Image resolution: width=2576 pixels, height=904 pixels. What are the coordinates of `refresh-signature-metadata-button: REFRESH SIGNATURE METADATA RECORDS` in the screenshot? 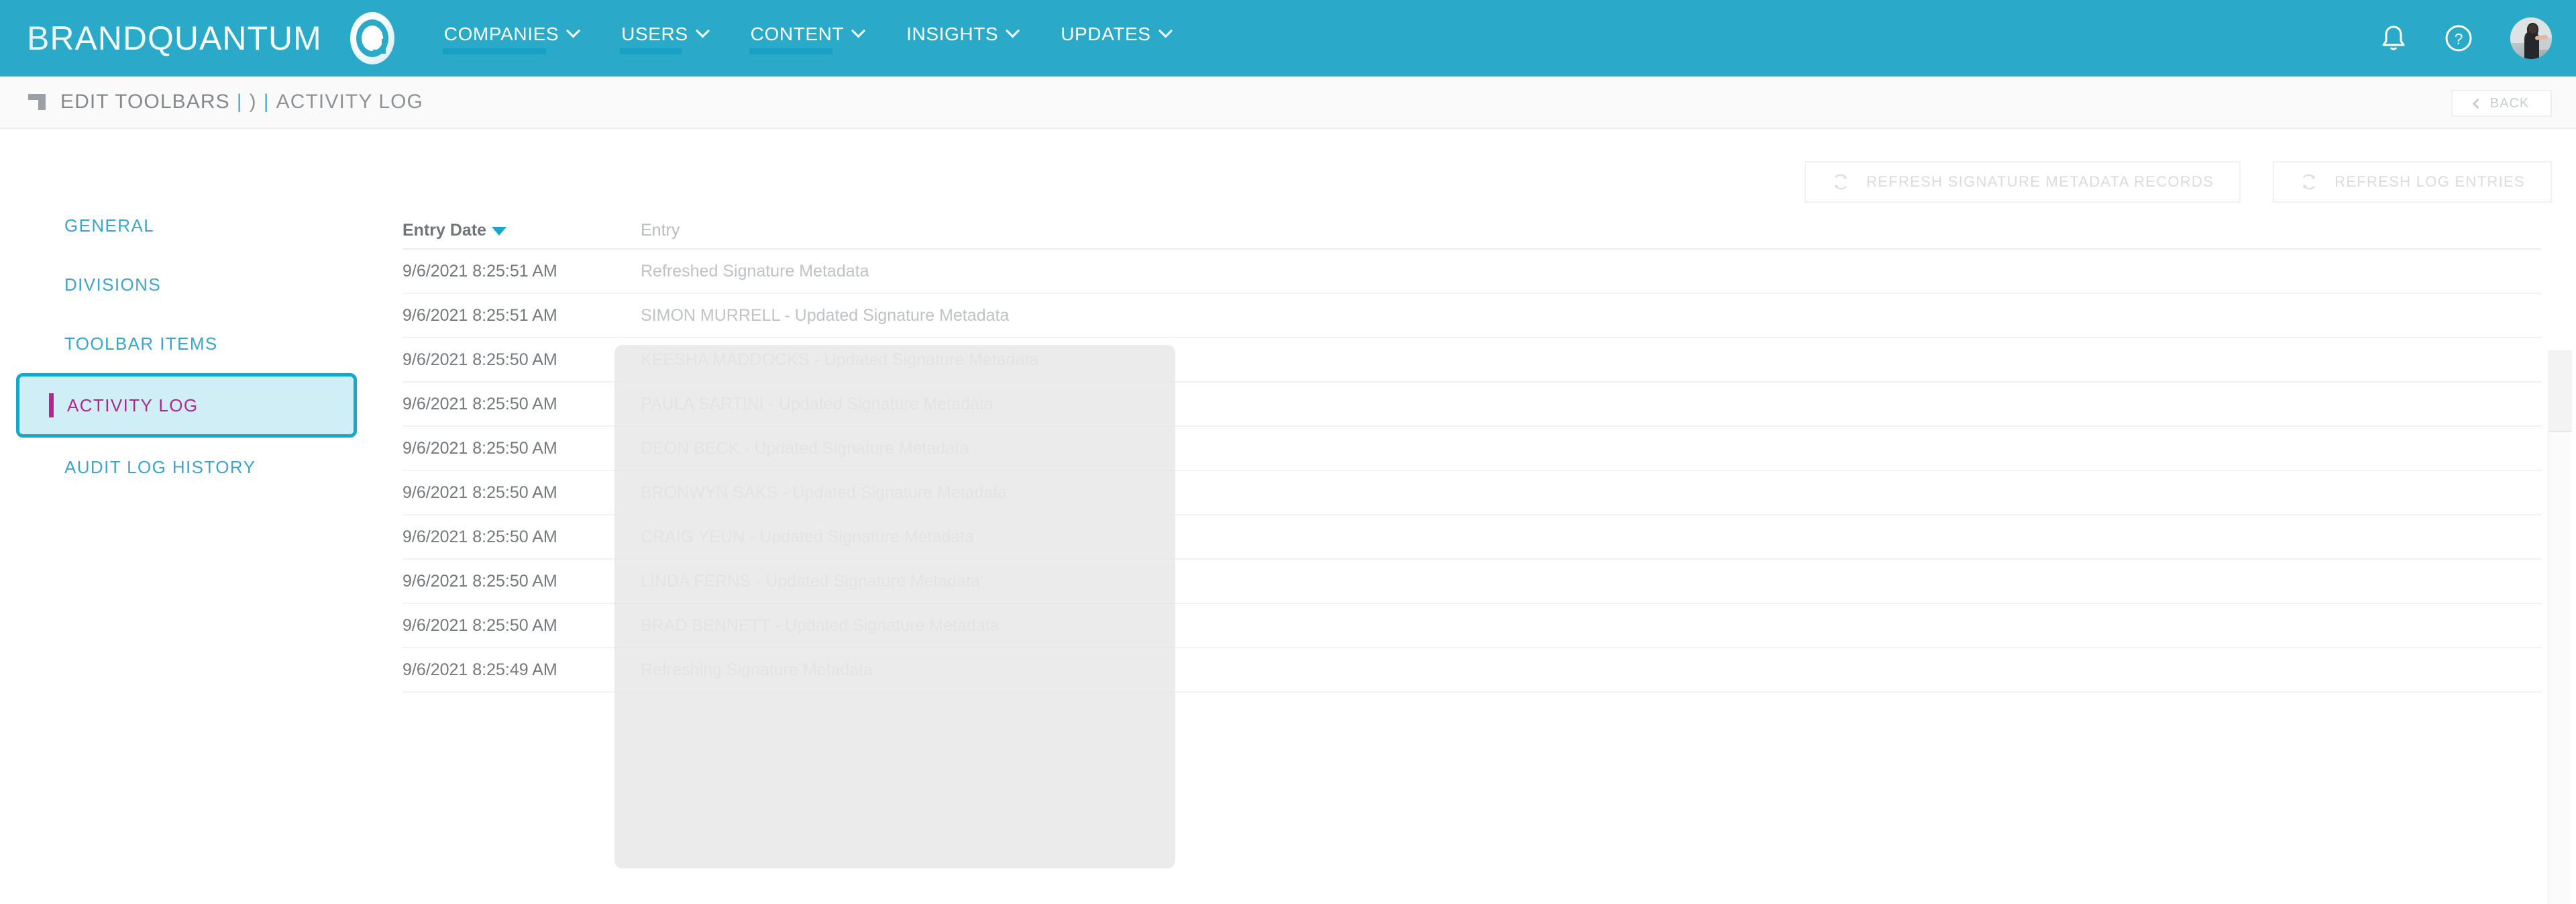 It's located at (2023, 182).